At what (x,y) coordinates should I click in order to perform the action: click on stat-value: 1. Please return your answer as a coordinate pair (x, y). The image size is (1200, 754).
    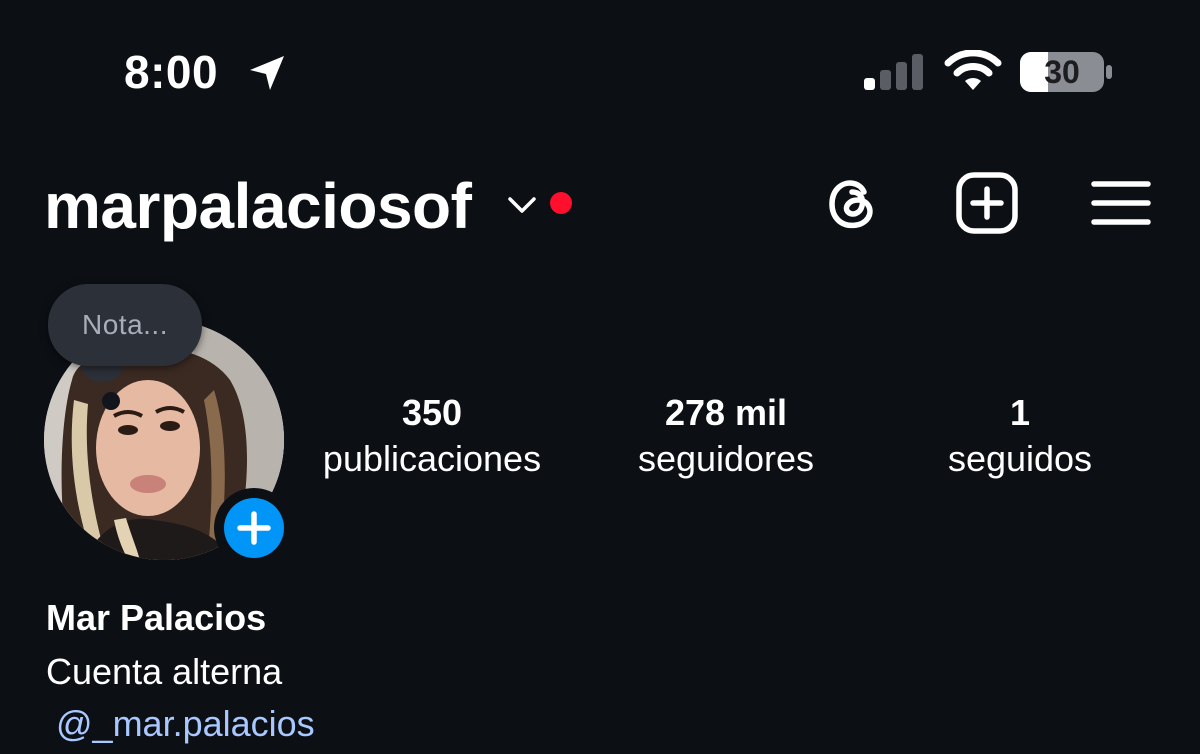
    Looking at the image, I should click on (1020, 412).